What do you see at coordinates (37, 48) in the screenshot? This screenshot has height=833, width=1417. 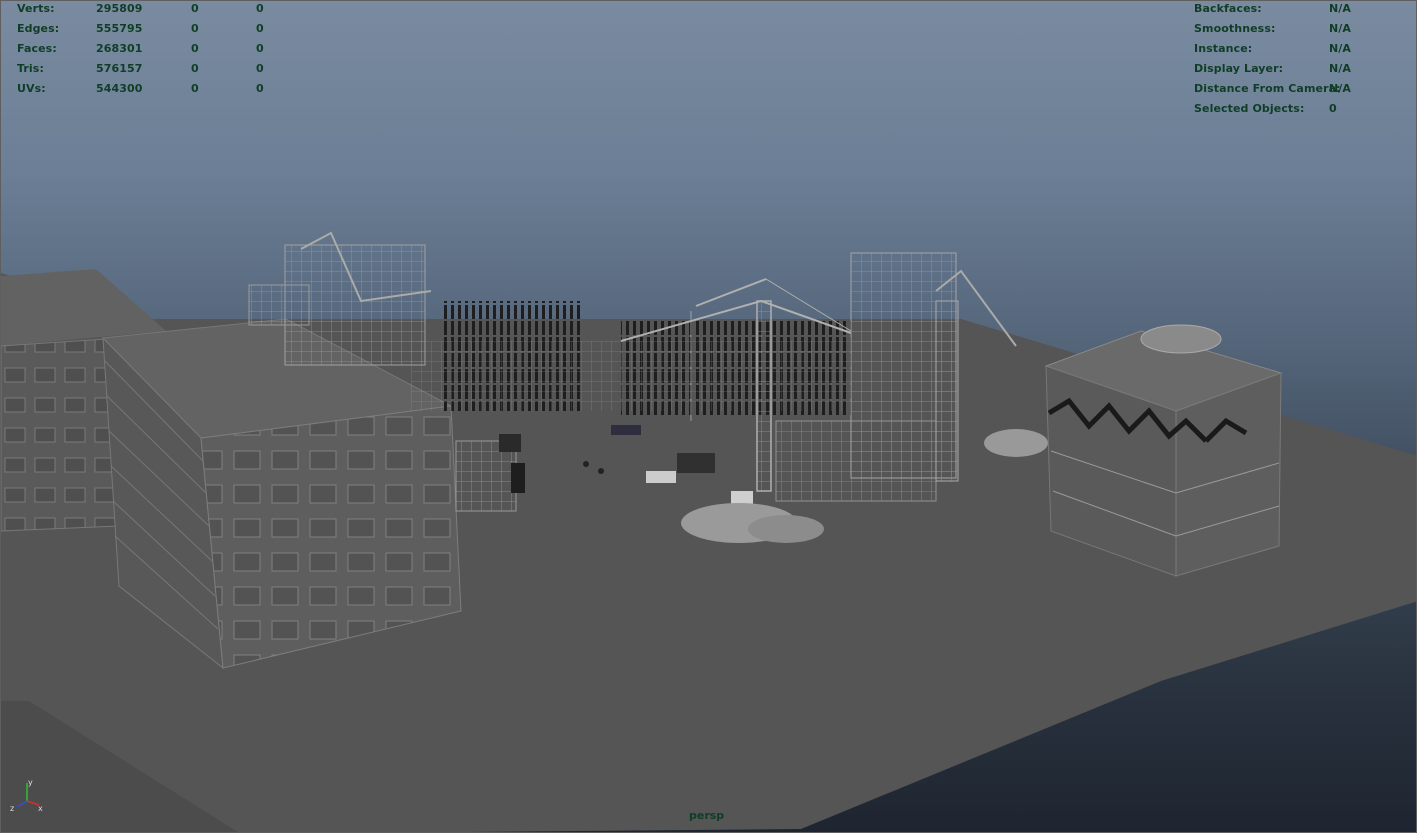 I see `stat-label: Faces:` at bounding box center [37, 48].